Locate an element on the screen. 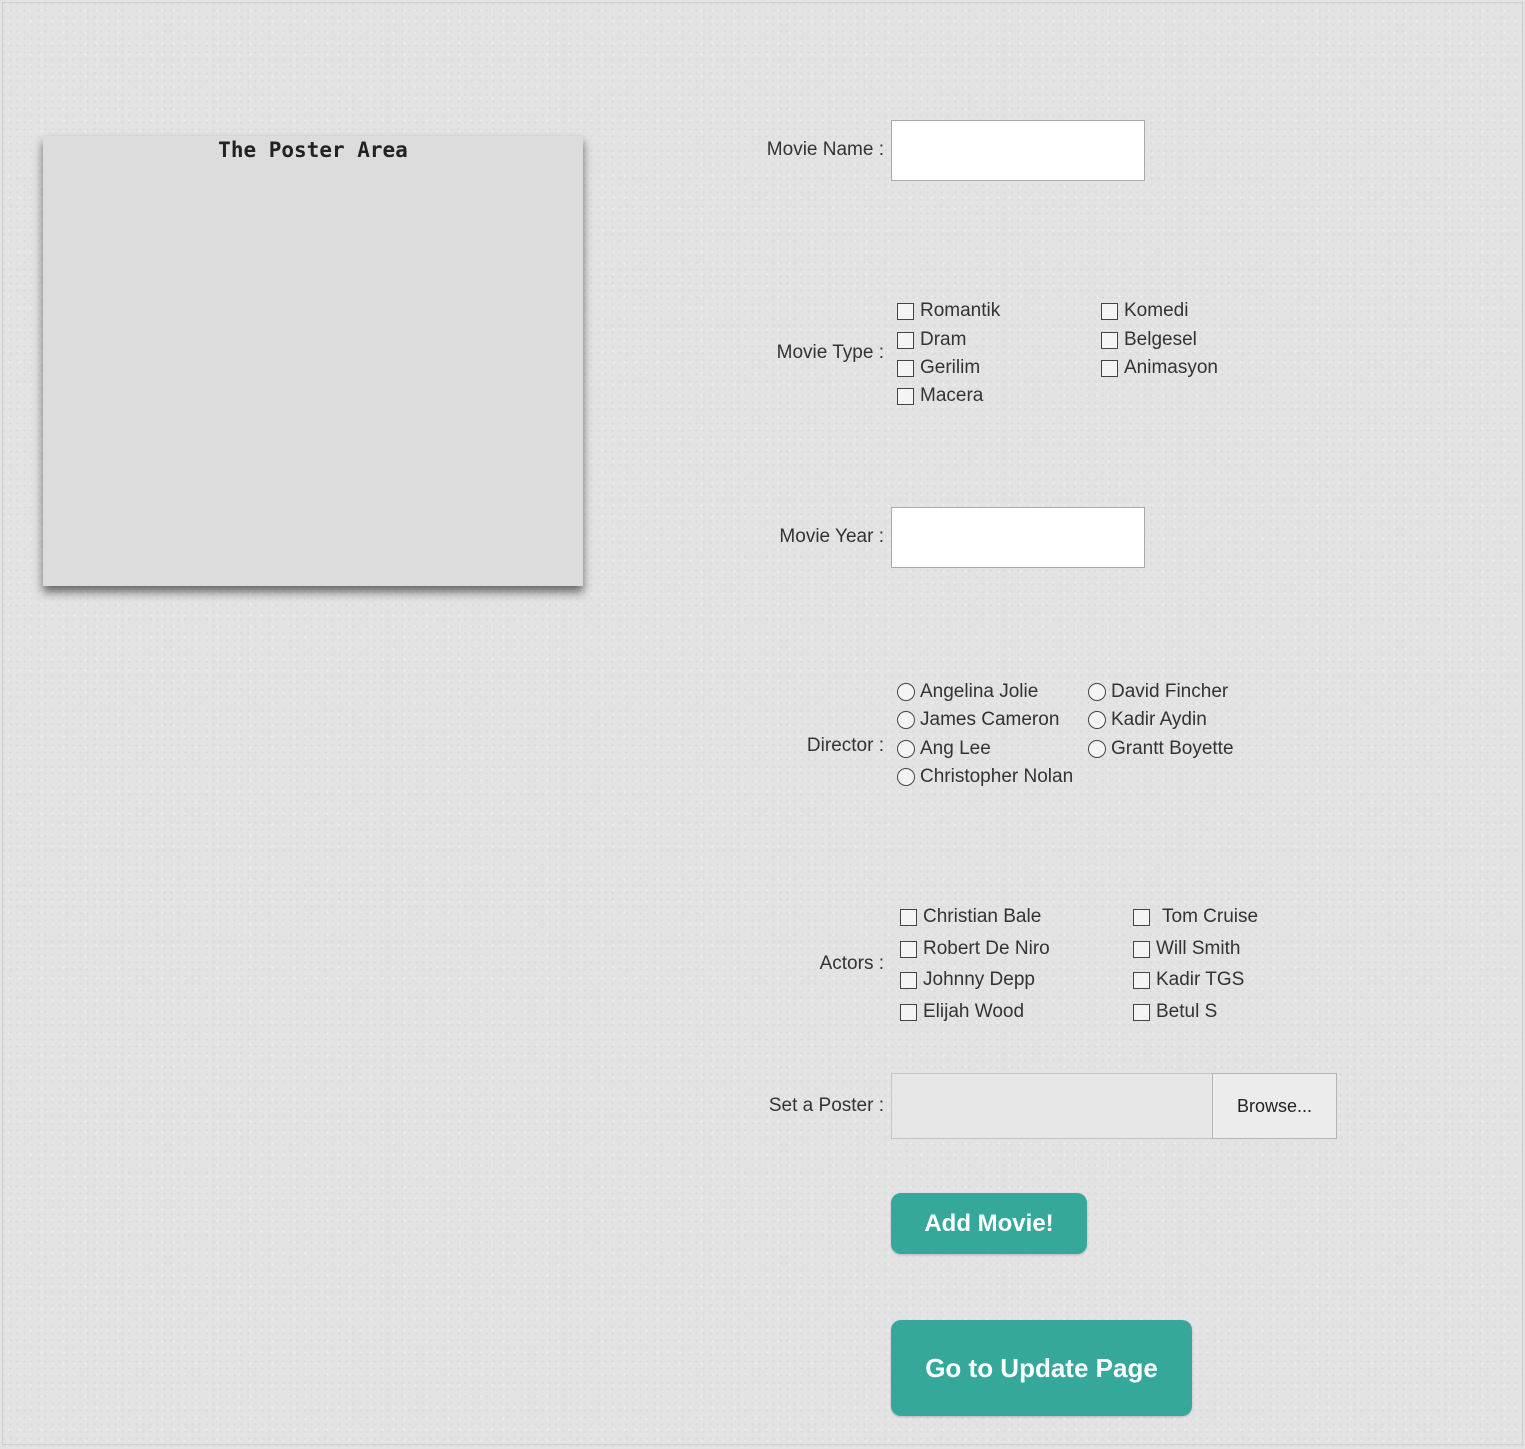 The image size is (1525, 1449). add-movie-button: Add Movie! is located at coordinates (989, 1223).